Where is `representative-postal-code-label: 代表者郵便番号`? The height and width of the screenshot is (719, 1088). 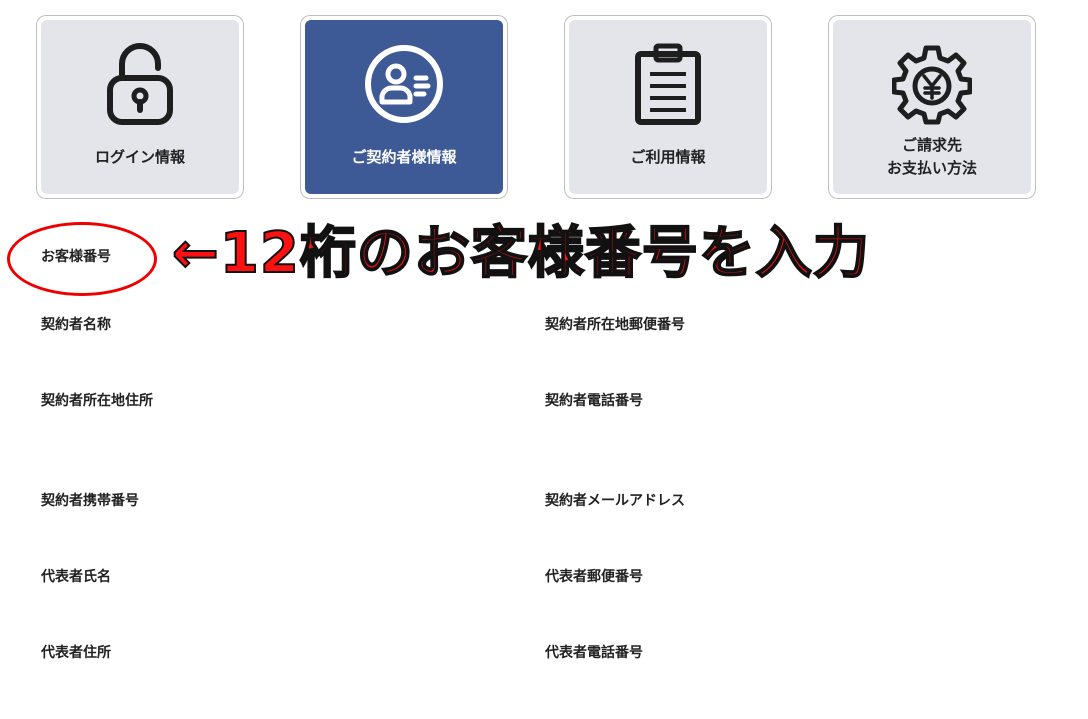 representative-postal-code-label: 代表者郵便番号 is located at coordinates (594, 577).